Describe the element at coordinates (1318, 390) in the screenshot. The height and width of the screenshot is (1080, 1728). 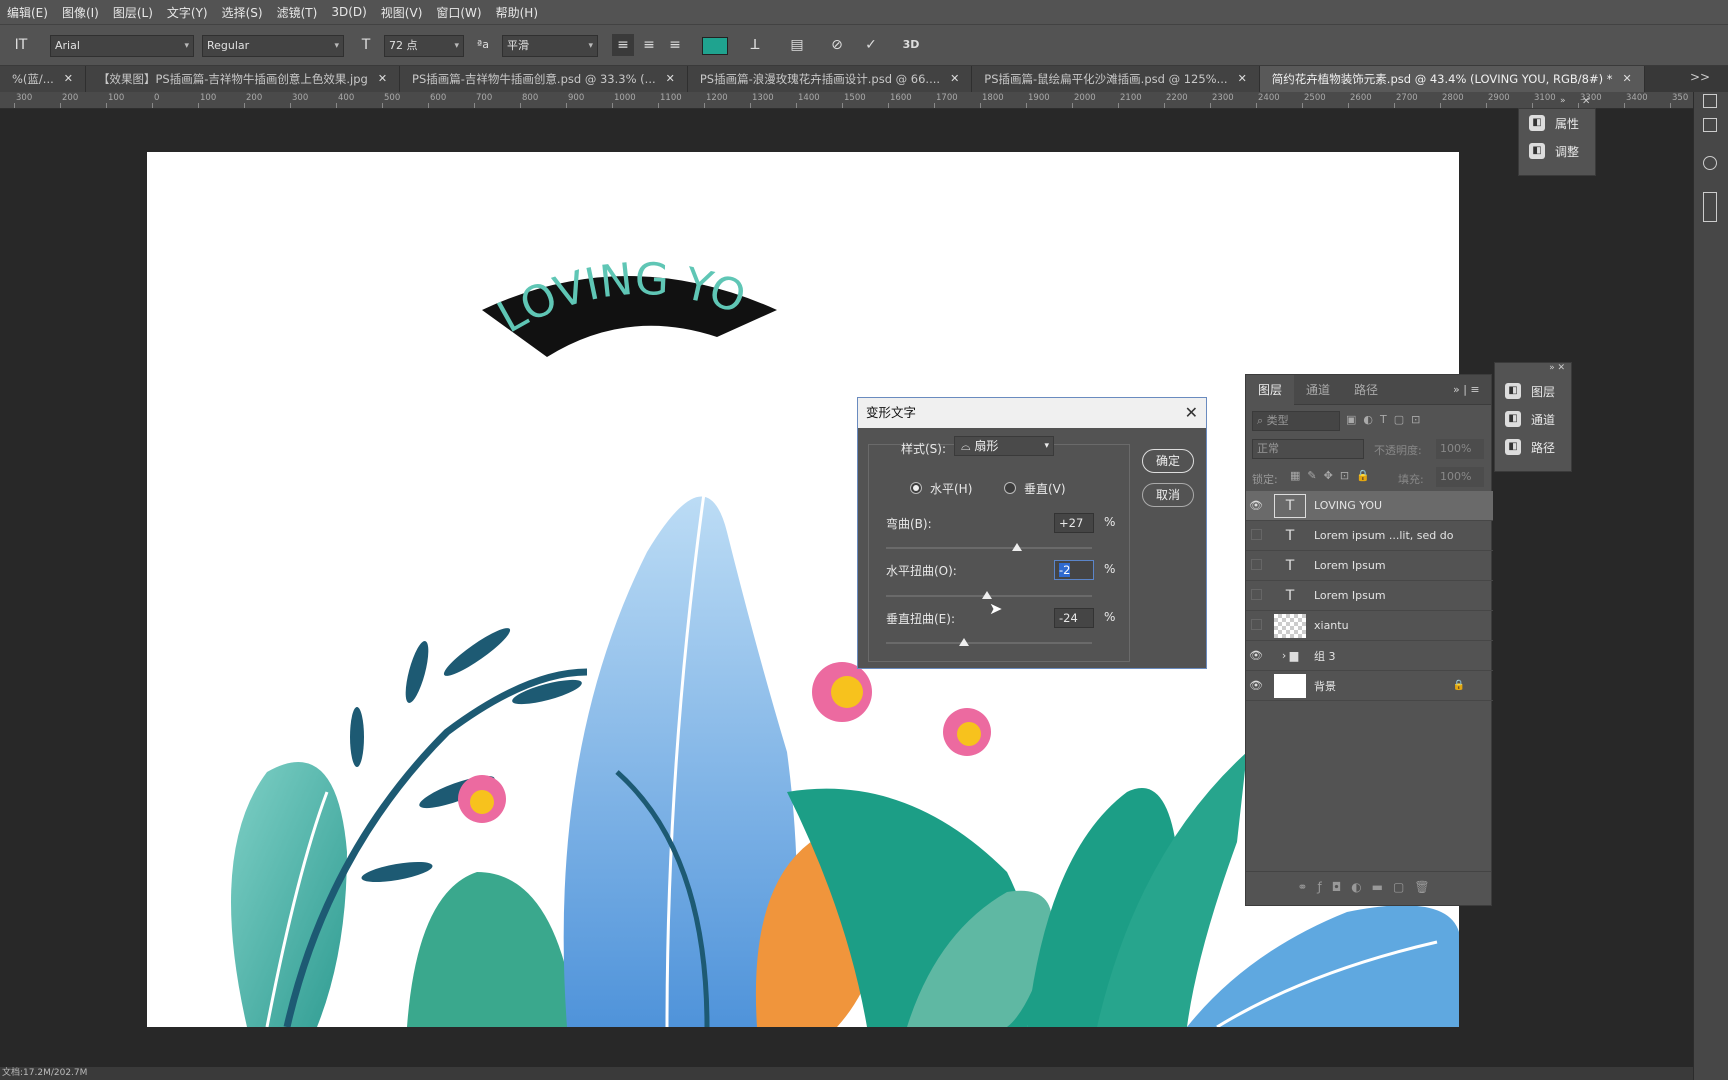
I see `layers-tab: 通道` at that location.